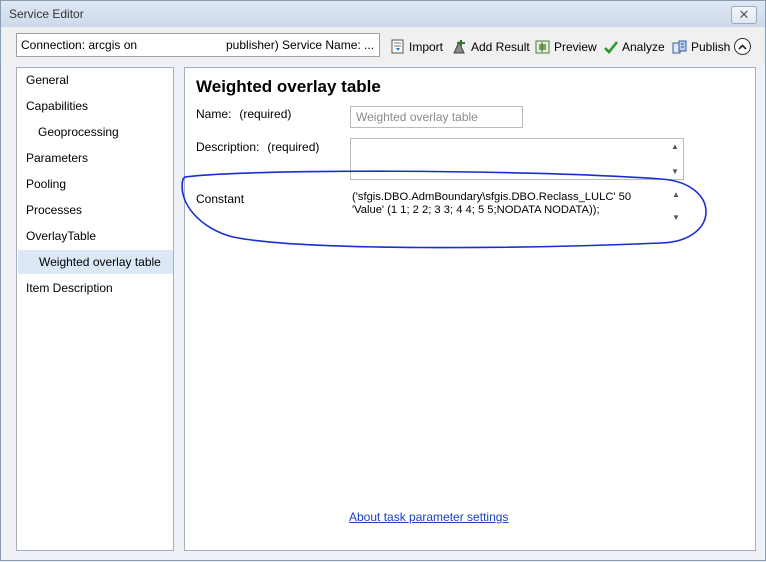 The width and height of the screenshot is (766, 562). I want to click on collapse-toolbar-button, so click(742, 46).